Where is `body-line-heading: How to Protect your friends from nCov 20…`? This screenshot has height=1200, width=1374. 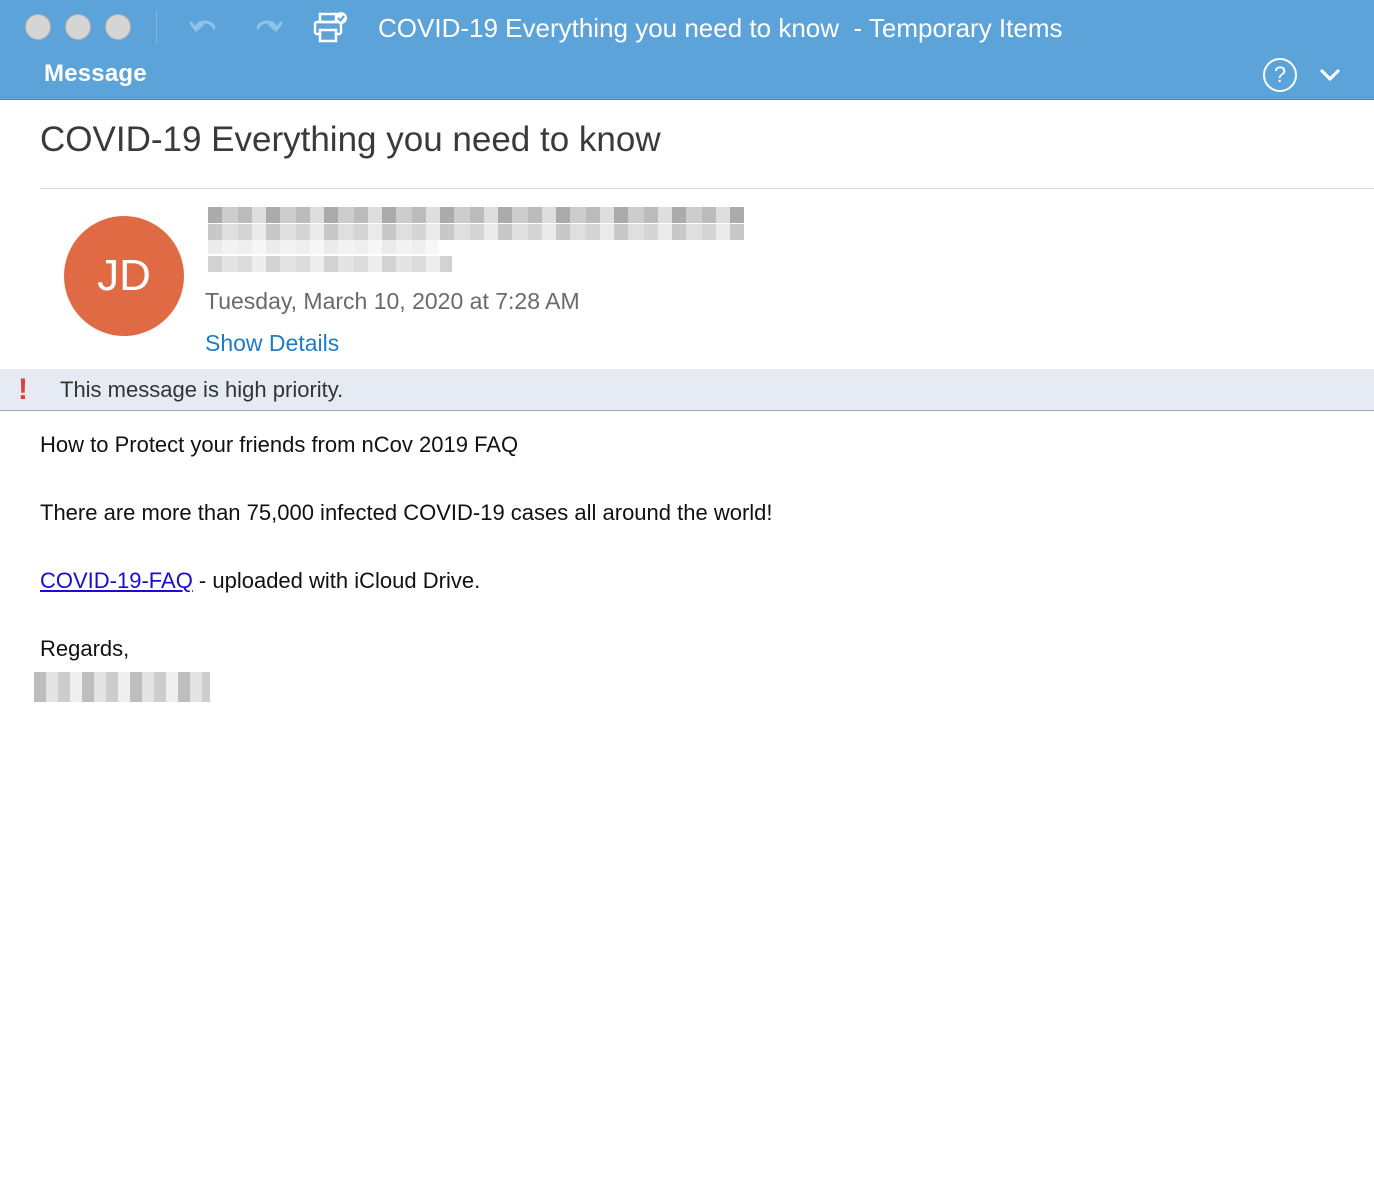 body-line-heading: How to Protect your friends from nCov 20… is located at coordinates (279, 444).